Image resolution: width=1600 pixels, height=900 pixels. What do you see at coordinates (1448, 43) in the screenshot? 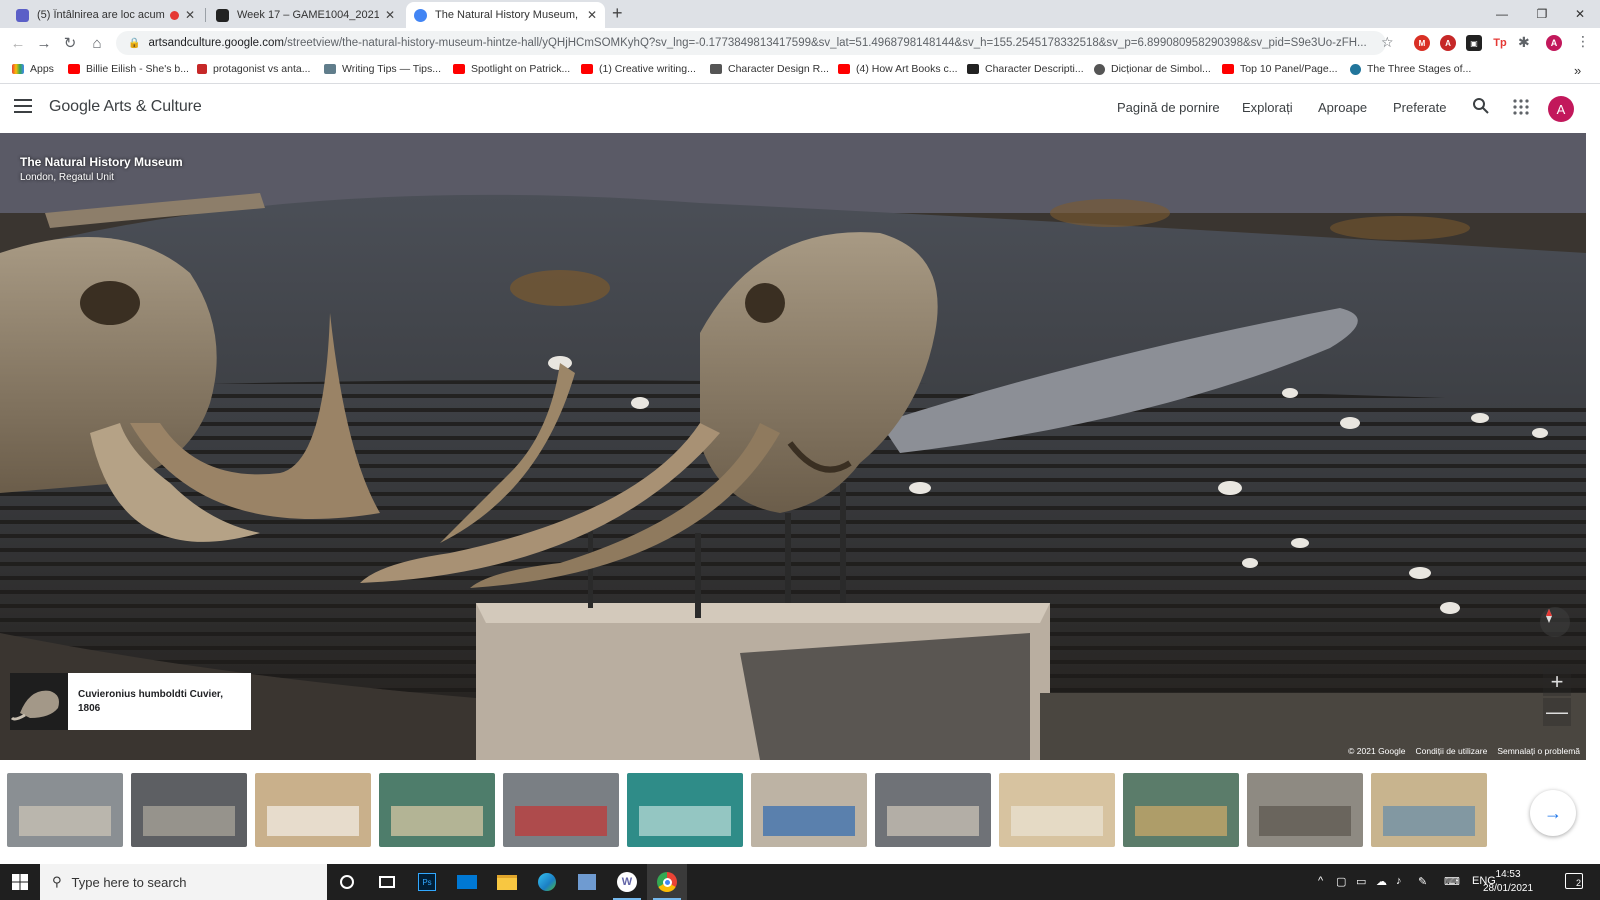
I see `extension-icon: A` at bounding box center [1448, 43].